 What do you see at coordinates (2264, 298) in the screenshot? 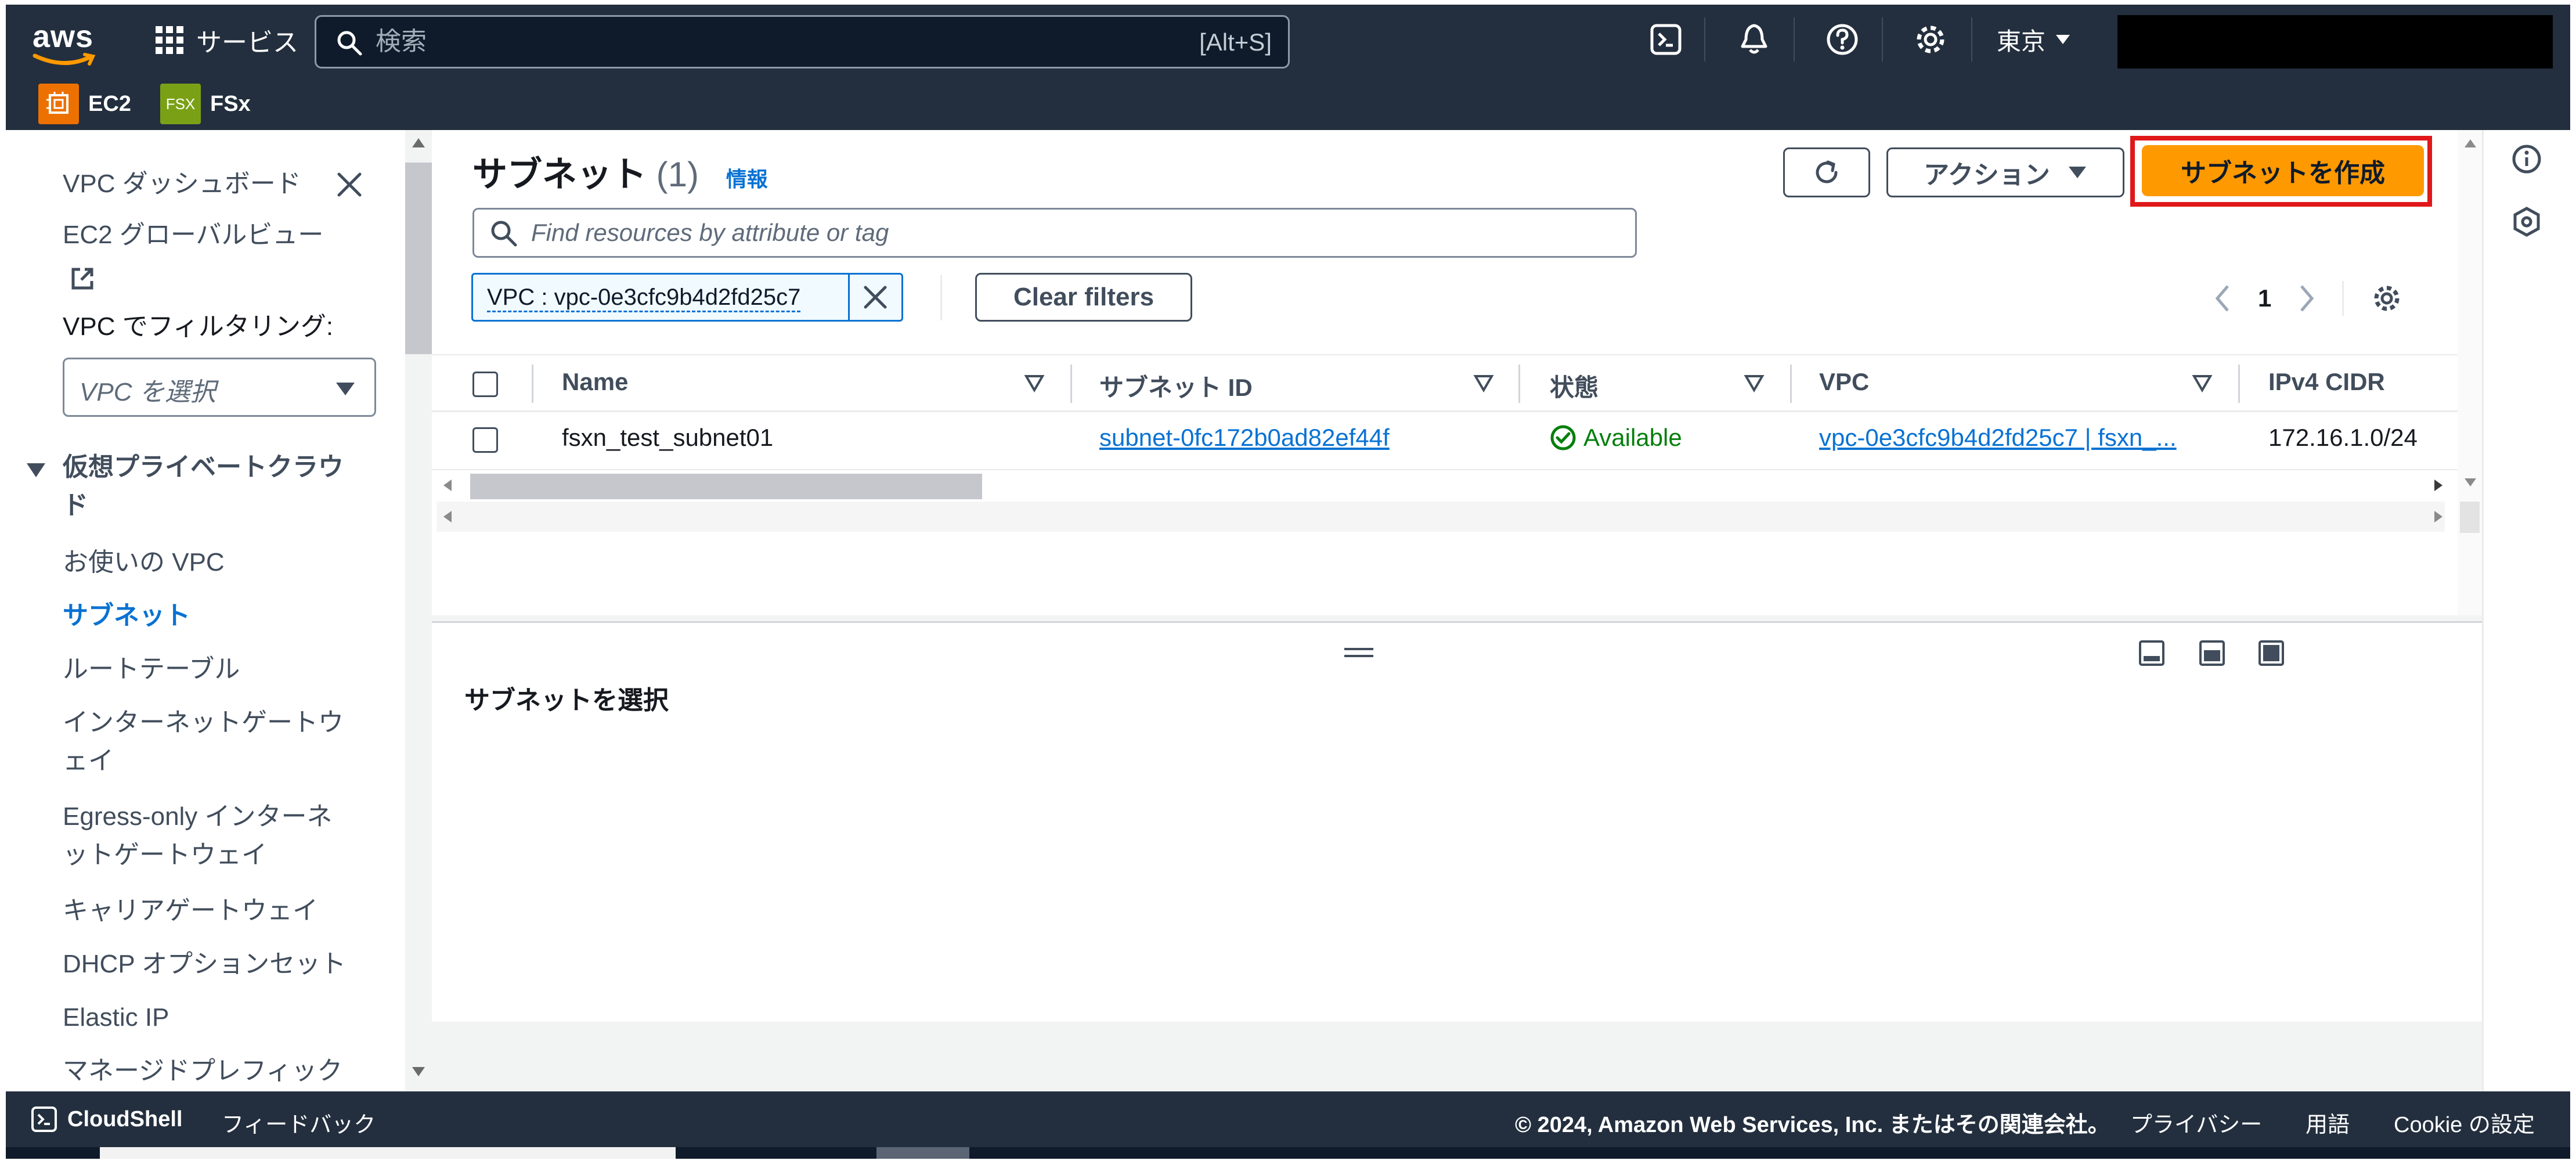
I see `current-page-number: 1` at bounding box center [2264, 298].